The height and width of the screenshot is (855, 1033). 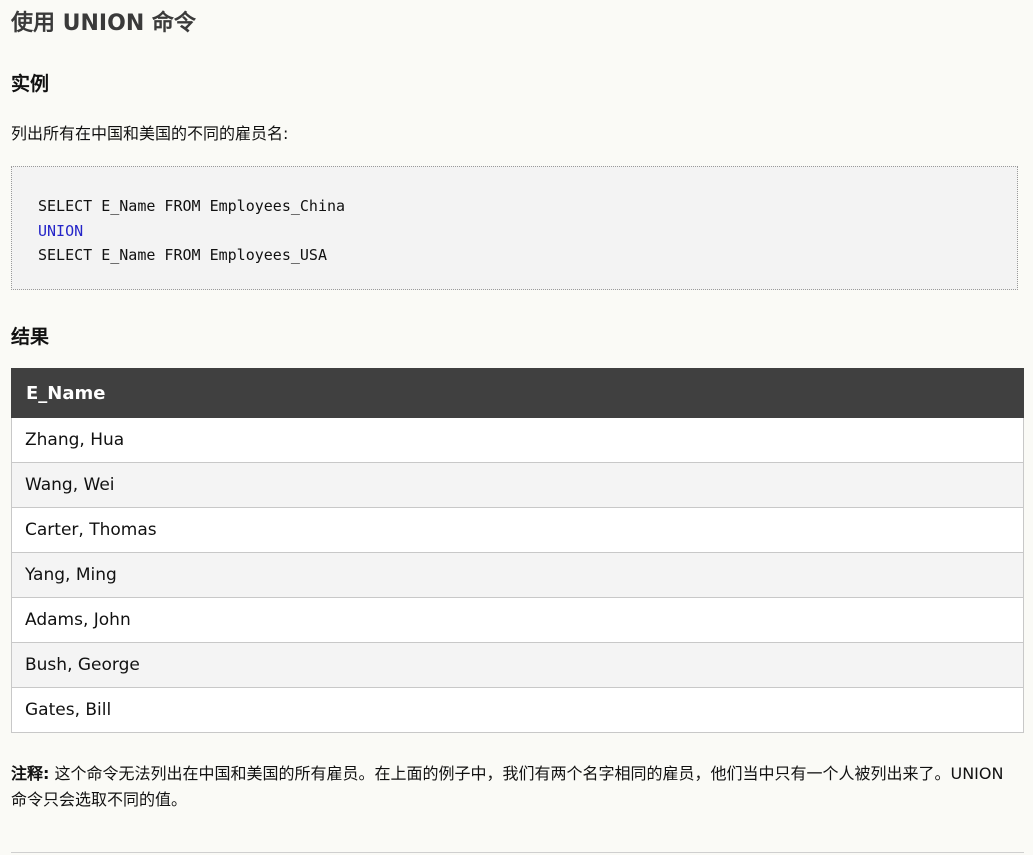 I want to click on result-heading: 结果, so click(x=30, y=337).